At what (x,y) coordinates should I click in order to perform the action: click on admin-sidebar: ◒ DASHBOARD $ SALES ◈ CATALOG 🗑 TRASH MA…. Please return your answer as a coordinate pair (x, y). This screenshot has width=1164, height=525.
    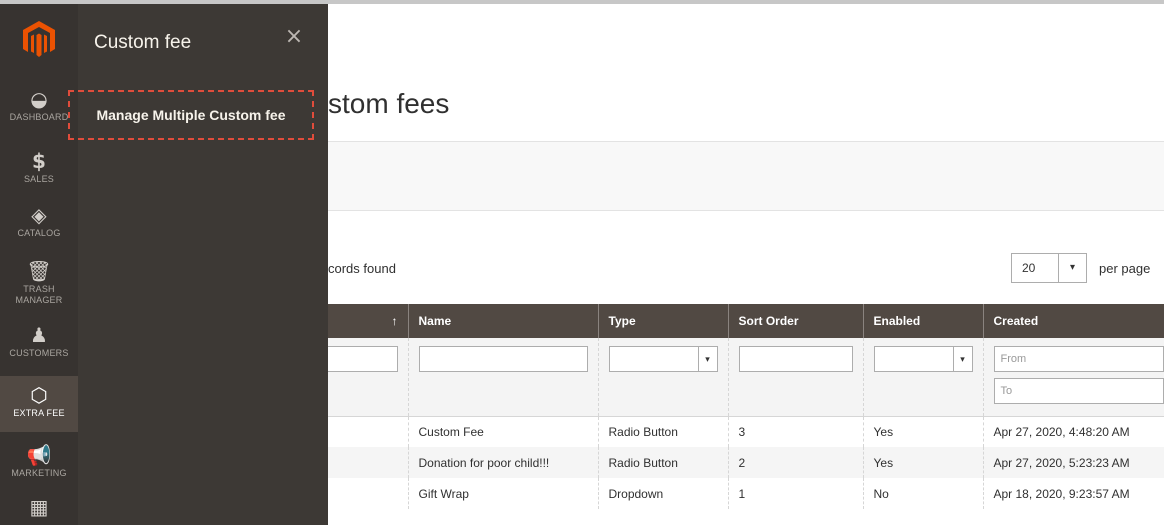
    Looking at the image, I should click on (39, 264).